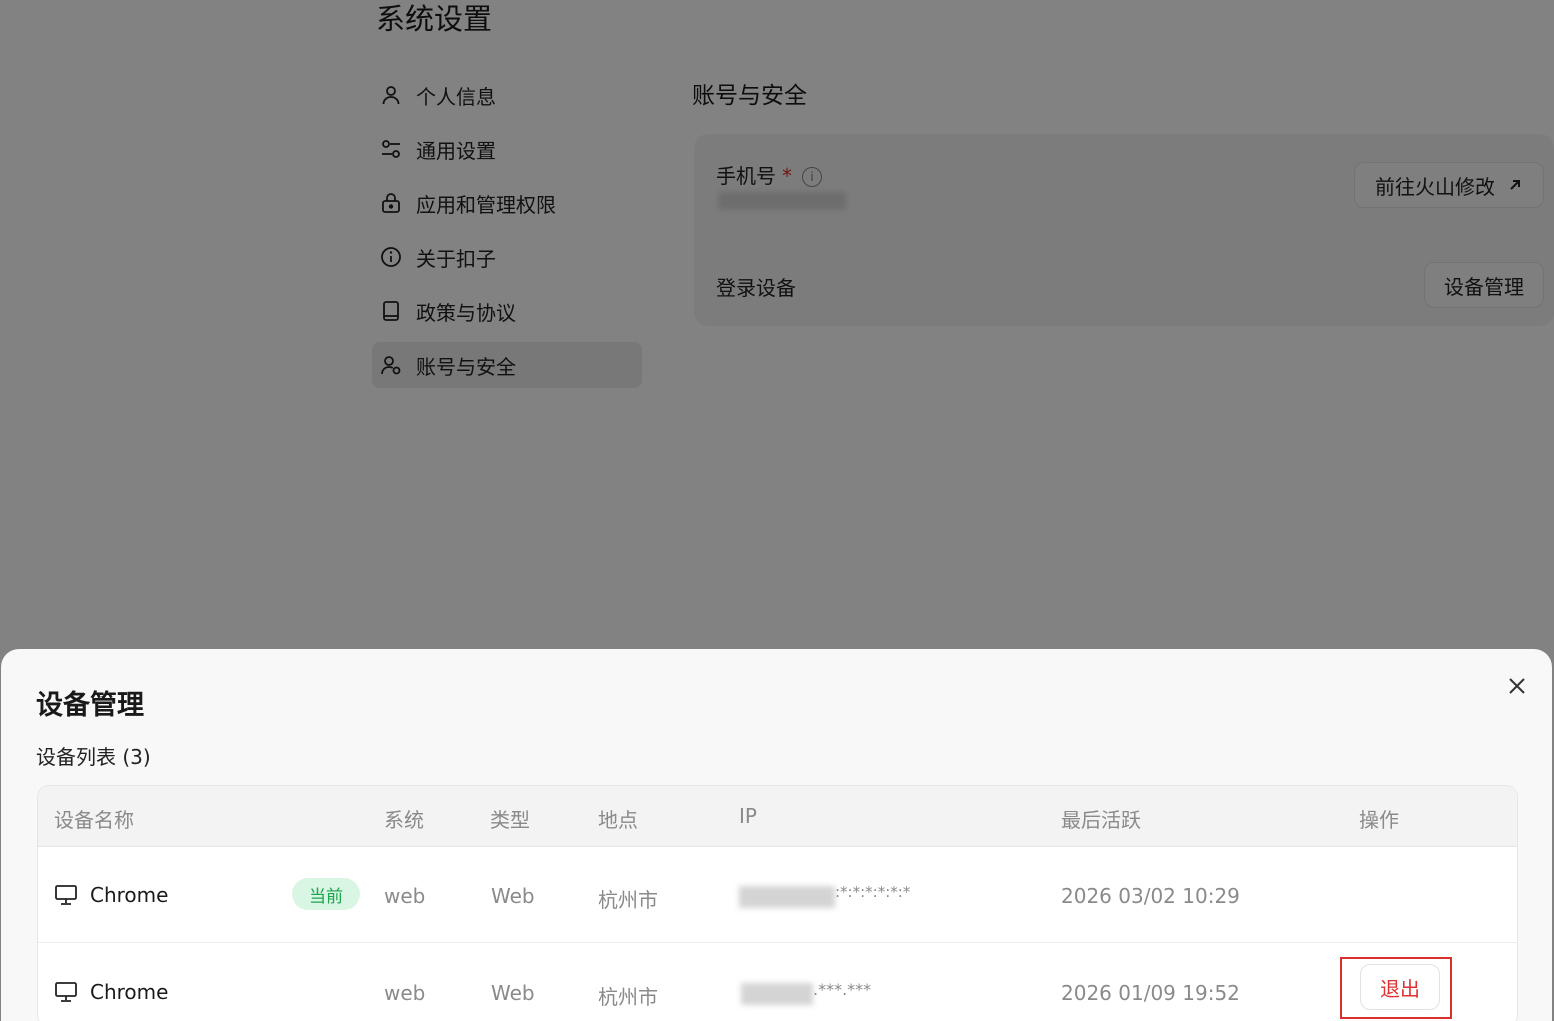 The height and width of the screenshot is (1021, 1554). Describe the element at coordinates (1379, 820) in the screenshot. I see `column-header-action: 操作` at that location.